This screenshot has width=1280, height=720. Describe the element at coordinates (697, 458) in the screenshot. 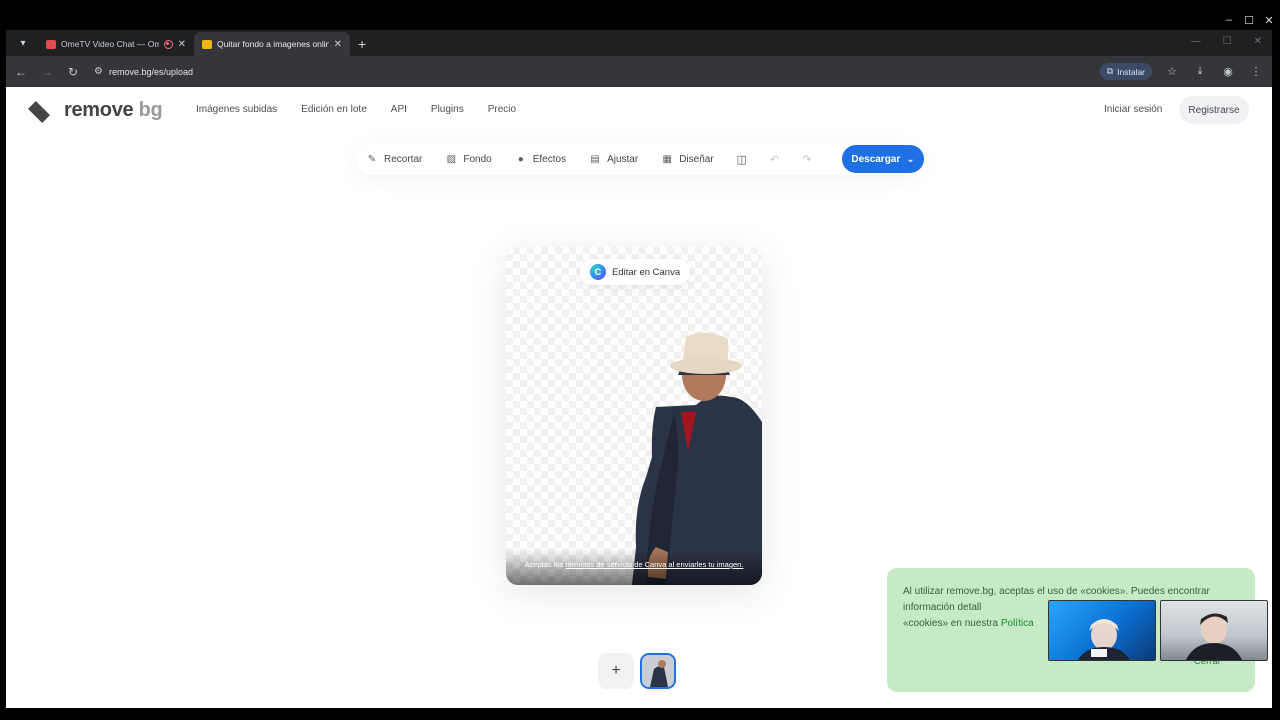

I see `cutout-person-image` at that location.